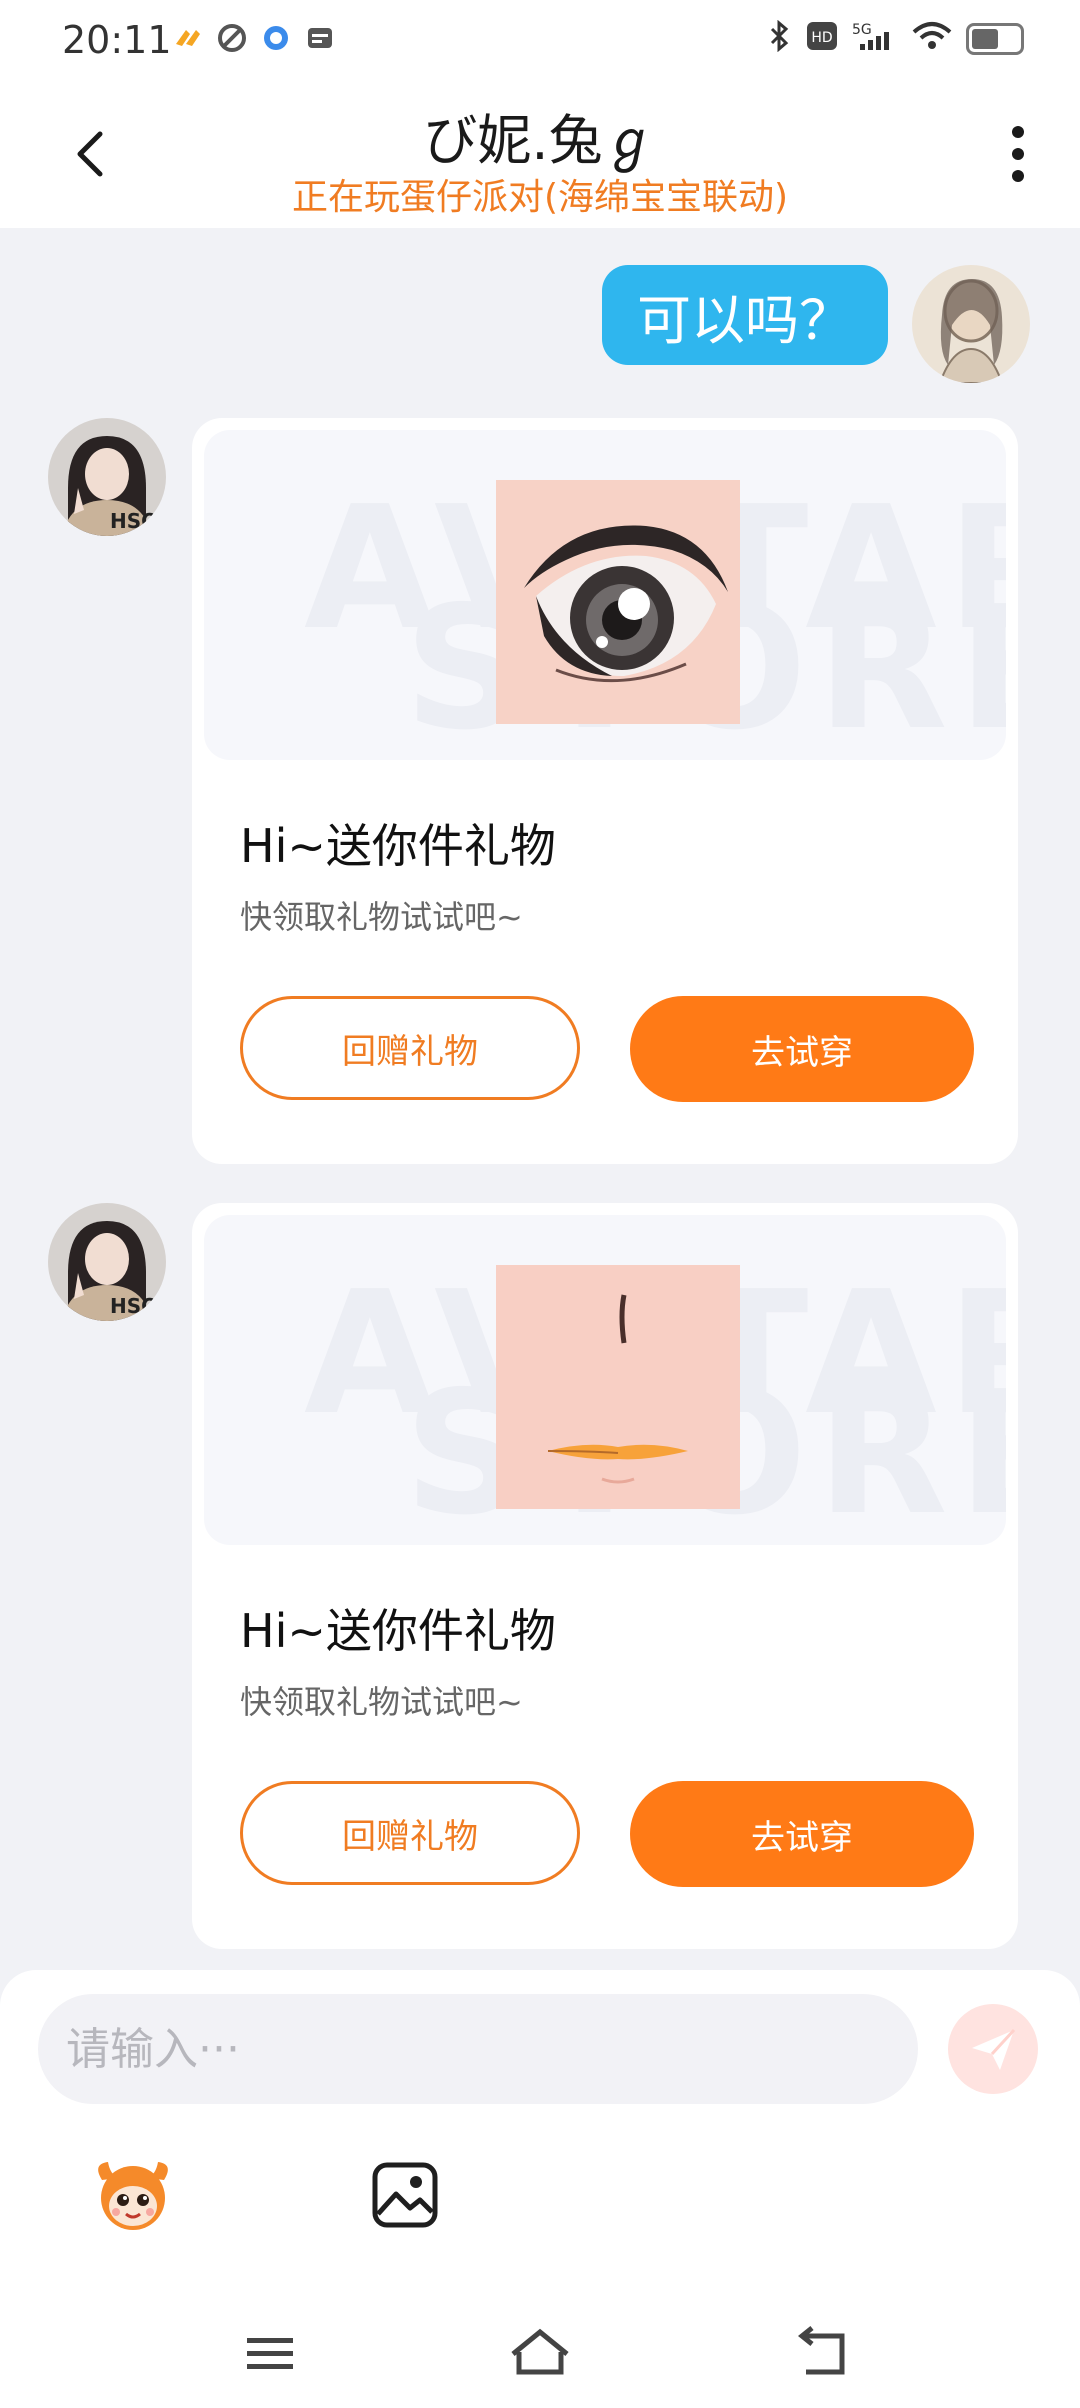 Image resolution: width=1080 pixels, height=2408 pixels. Describe the element at coordinates (232, 38) in the screenshot. I see `app-swirl-icon` at that location.